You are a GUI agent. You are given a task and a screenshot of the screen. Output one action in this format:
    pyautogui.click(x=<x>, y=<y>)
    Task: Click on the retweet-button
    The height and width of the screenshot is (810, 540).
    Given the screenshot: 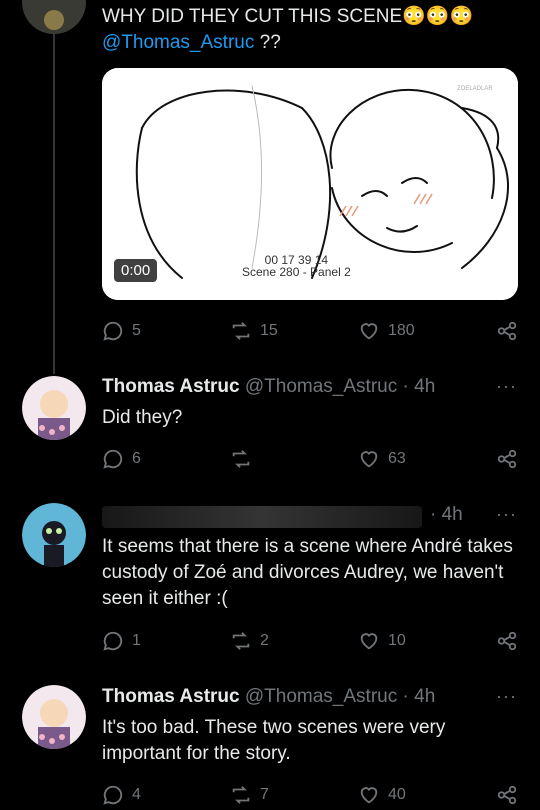 What is the action you would take?
    pyautogui.click(x=241, y=459)
    